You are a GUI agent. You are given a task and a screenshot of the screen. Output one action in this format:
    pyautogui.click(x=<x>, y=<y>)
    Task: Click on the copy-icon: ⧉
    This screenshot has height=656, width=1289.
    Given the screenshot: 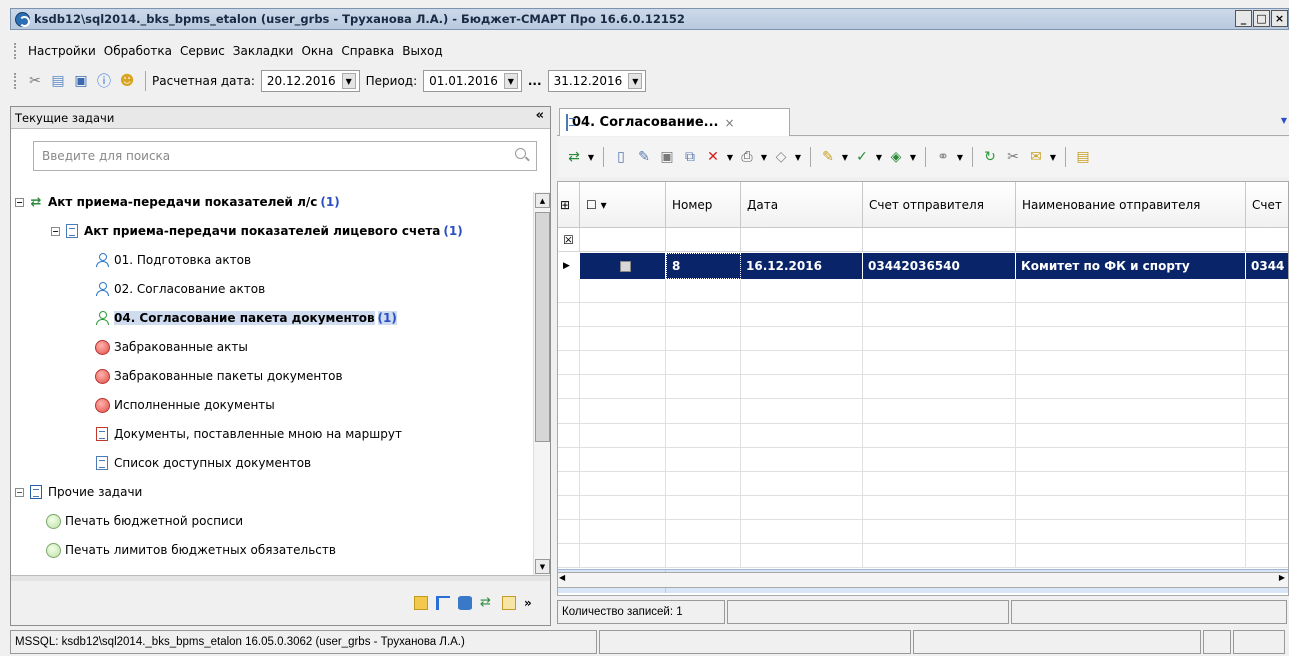 What is the action you would take?
    pyautogui.click(x=690, y=157)
    